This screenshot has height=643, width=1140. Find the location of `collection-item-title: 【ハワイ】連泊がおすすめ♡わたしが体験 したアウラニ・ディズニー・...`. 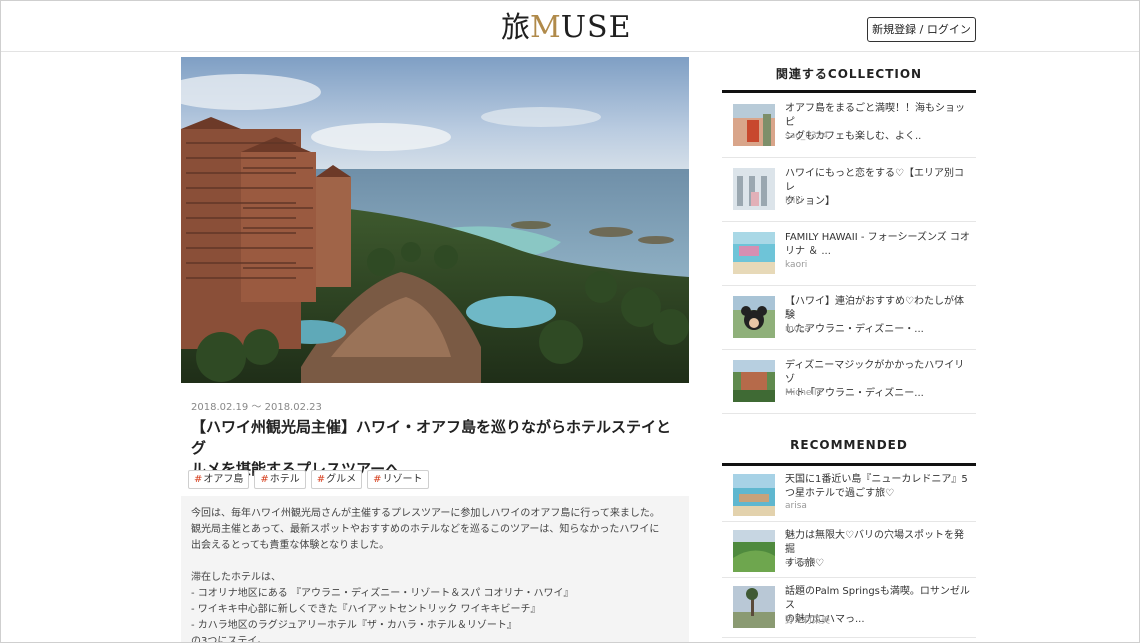

collection-item-title: 【ハワイ】連泊がおすすめ♡わたしが体験 したアウラニ・ディズニー・... is located at coordinates (877, 316).